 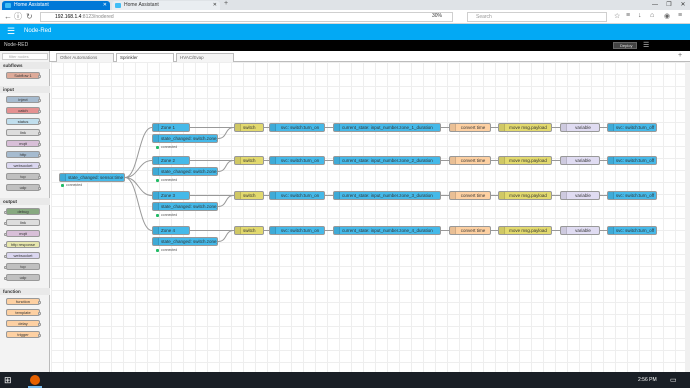 What do you see at coordinates (617, 16) in the screenshot?
I see `star-icon: ☆` at bounding box center [617, 16].